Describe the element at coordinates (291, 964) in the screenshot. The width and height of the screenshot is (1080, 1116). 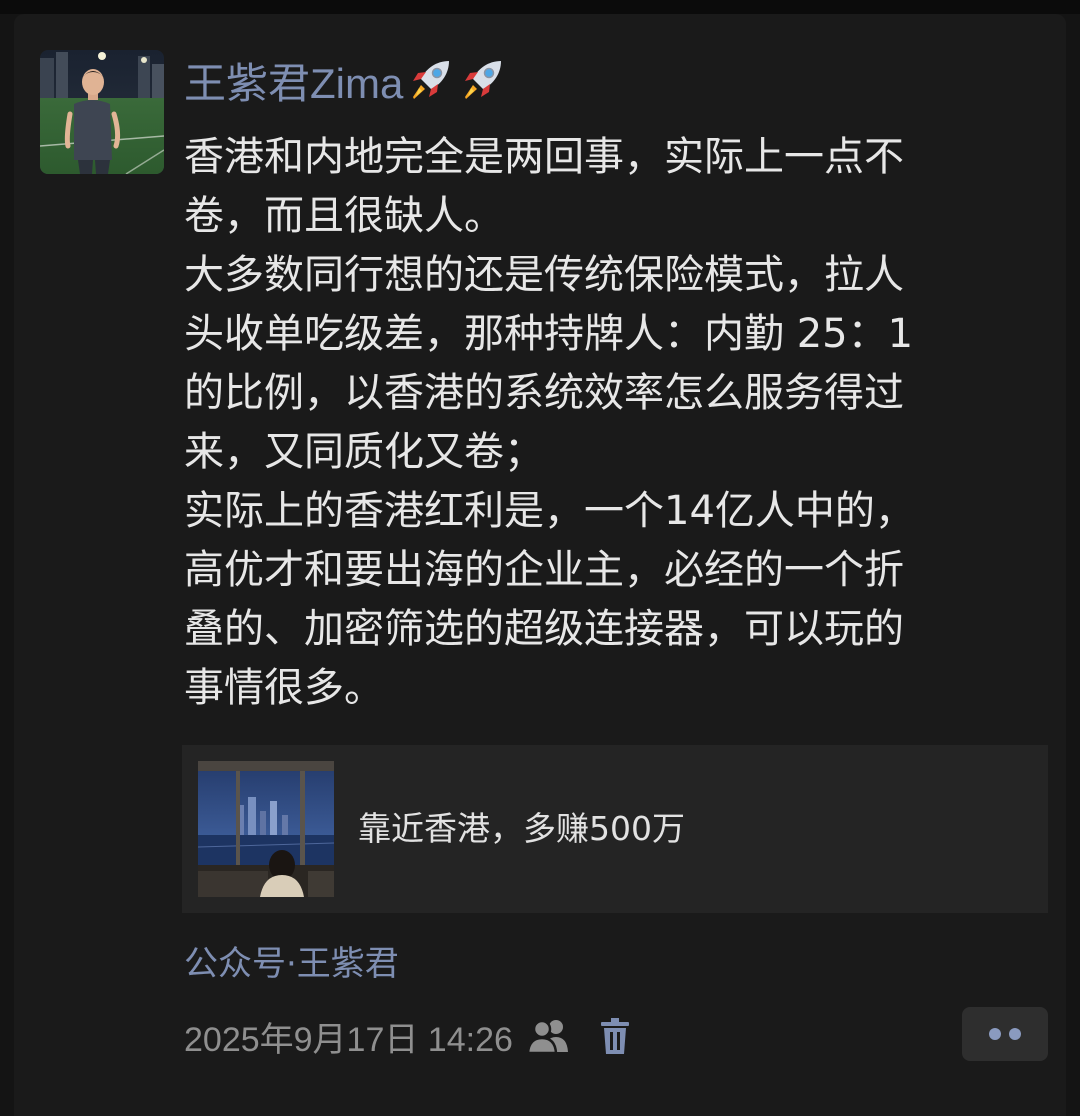
I see `source-link: 公众号·王紫君` at that location.